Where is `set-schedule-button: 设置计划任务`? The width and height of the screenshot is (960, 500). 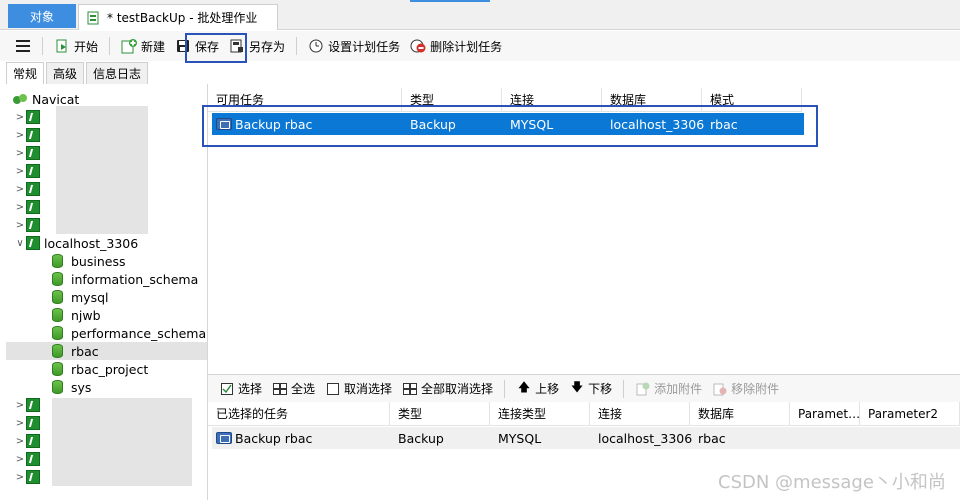
set-schedule-button: 设置计划任务 is located at coordinates (354, 46).